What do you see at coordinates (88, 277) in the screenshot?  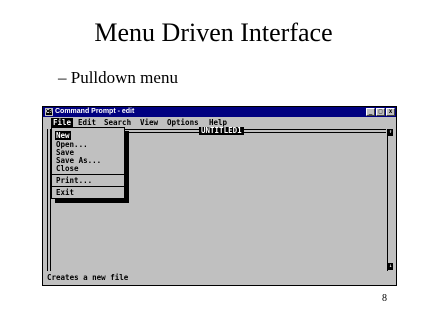 I see `status-bar: Creates a new file` at bounding box center [88, 277].